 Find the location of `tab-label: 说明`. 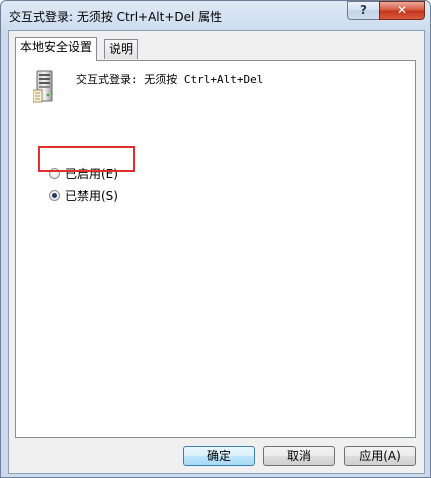

tab-label: 说明 is located at coordinates (121, 49).